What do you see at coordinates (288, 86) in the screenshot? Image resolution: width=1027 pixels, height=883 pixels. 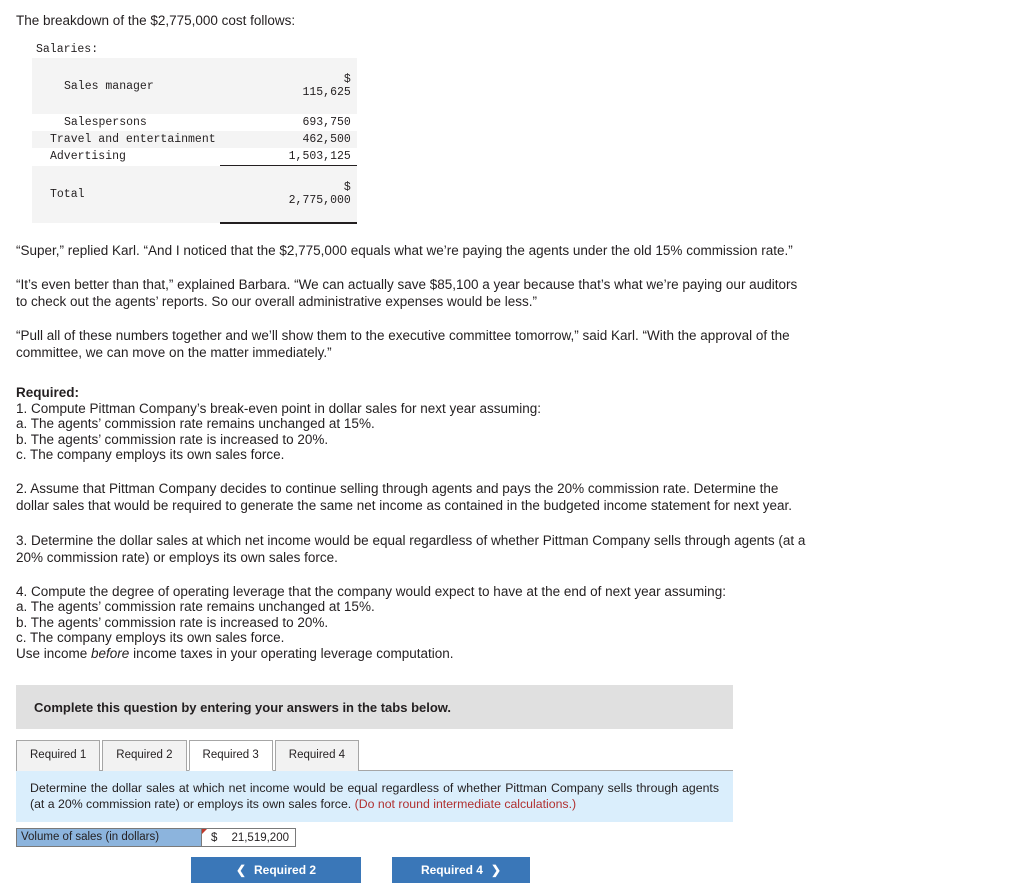 I see `cost-row-amount: $ 115,625` at bounding box center [288, 86].